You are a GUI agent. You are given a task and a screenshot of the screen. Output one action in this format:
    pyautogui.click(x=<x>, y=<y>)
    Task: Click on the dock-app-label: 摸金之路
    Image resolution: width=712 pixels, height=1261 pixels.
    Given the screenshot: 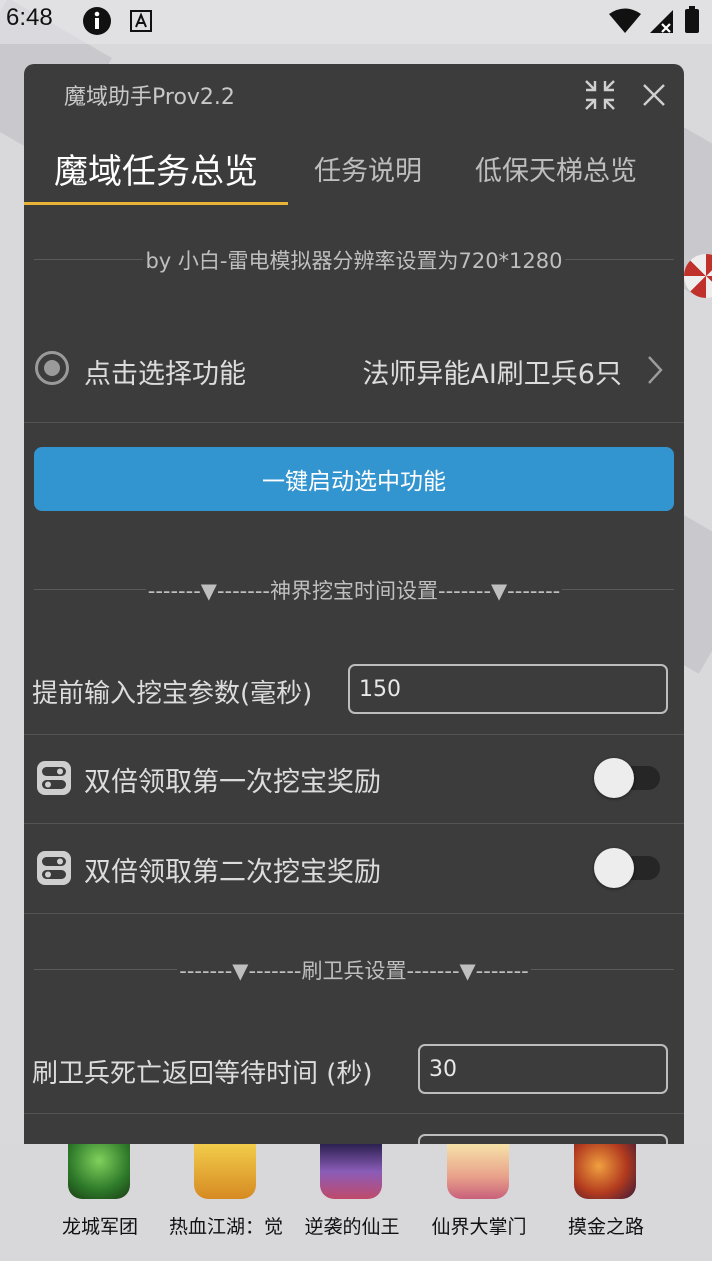 What is the action you would take?
    pyautogui.click(x=605, y=1227)
    